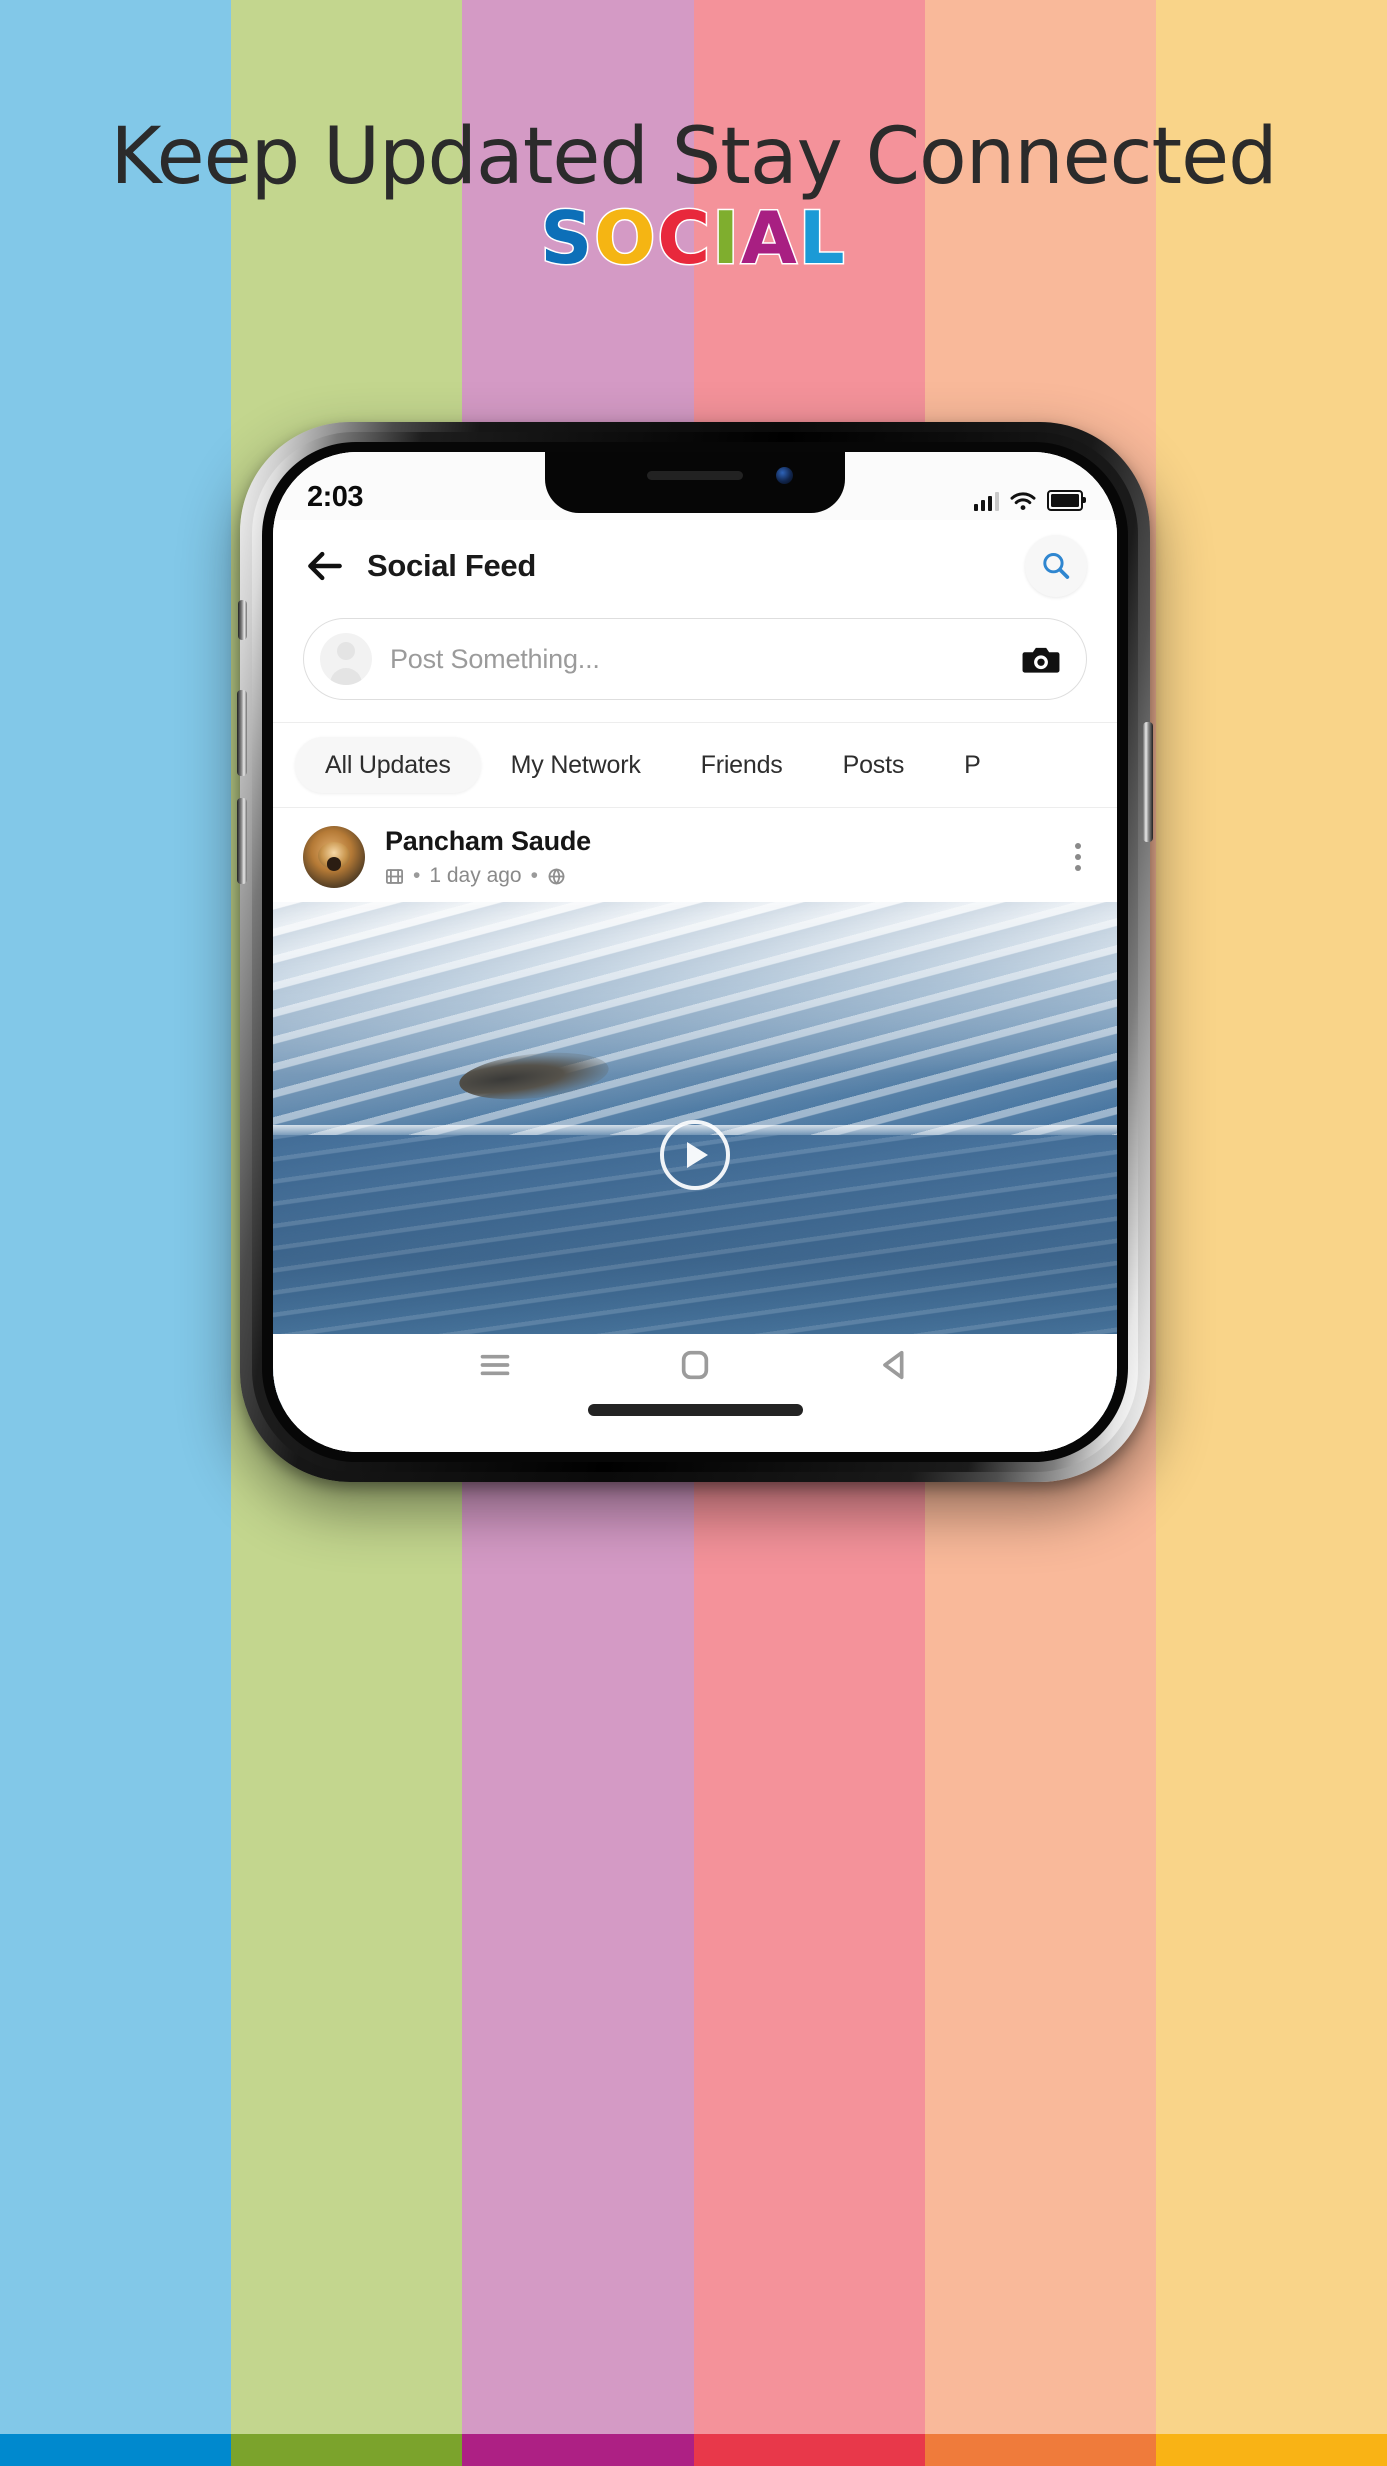 This screenshot has width=1387, height=2466. I want to click on android-nav-bar, so click(695, 1393).